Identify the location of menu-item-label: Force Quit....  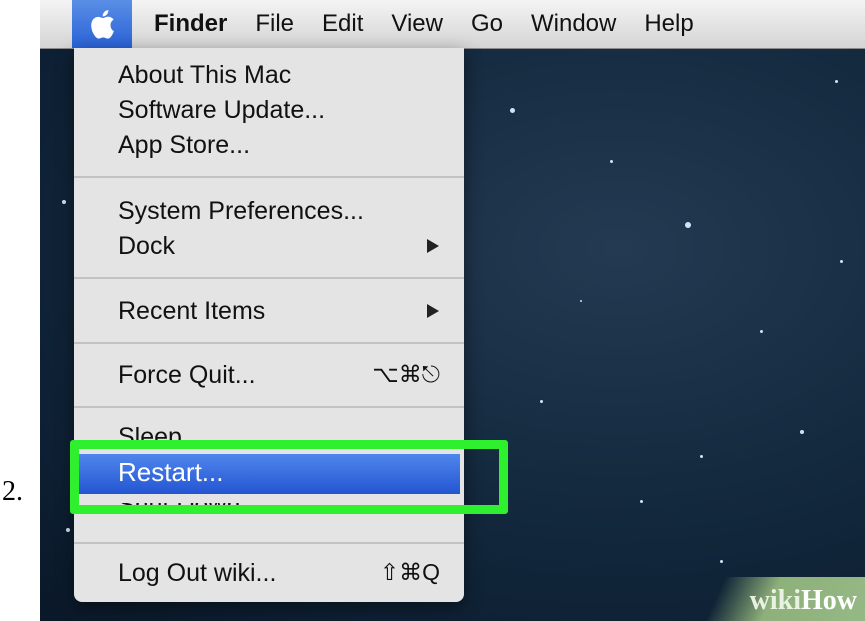
(187, 375).